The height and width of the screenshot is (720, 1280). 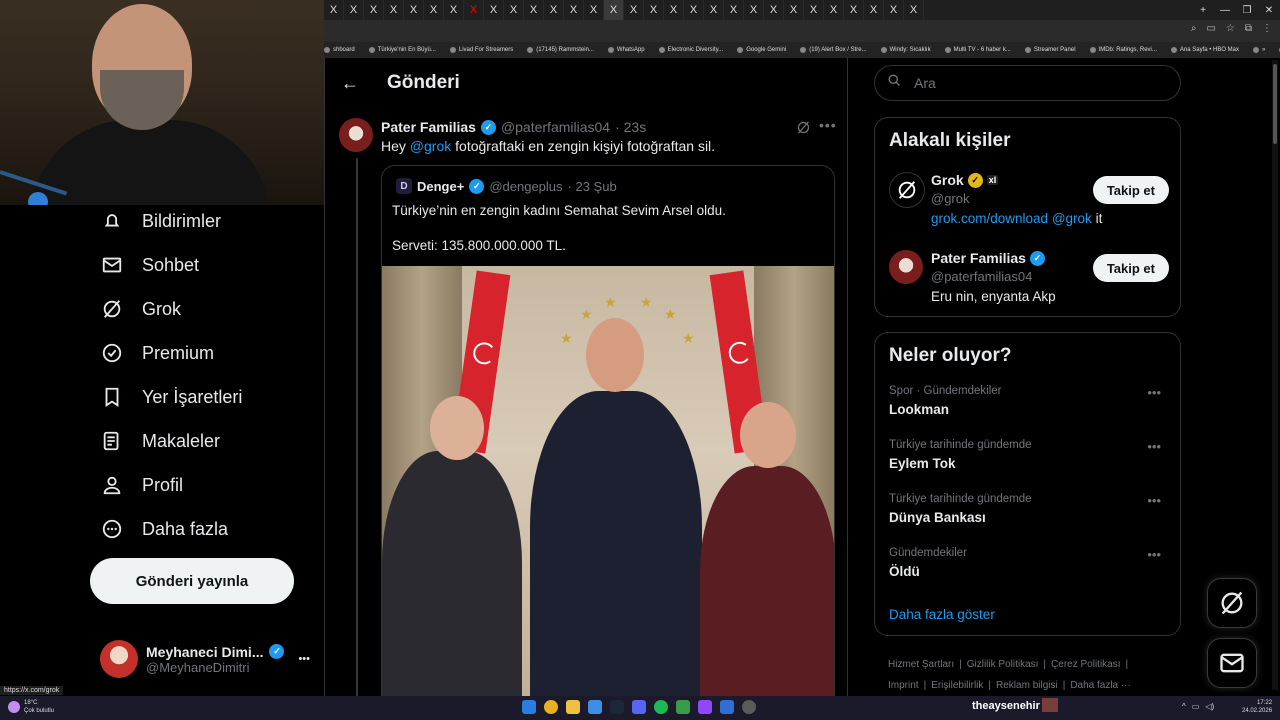 I want to click on menu-icon: ⋮, so click(x=1267, y=28).